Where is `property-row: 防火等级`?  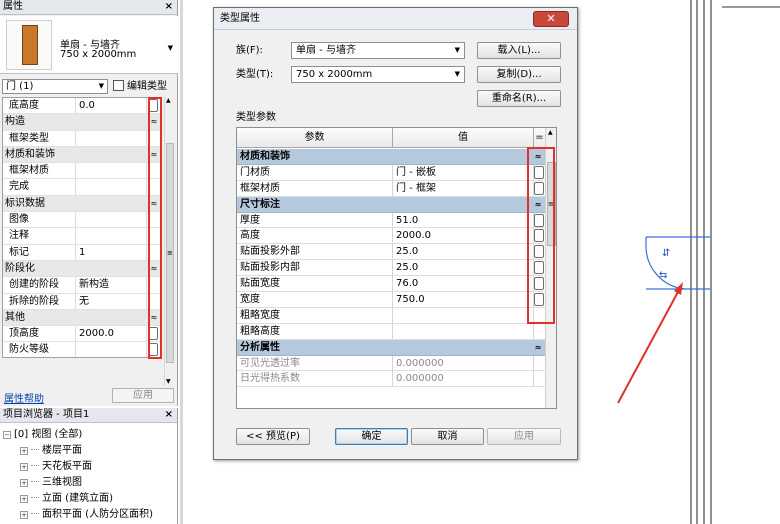
property-row: 防火等级 is located at coordinates (82, 349).